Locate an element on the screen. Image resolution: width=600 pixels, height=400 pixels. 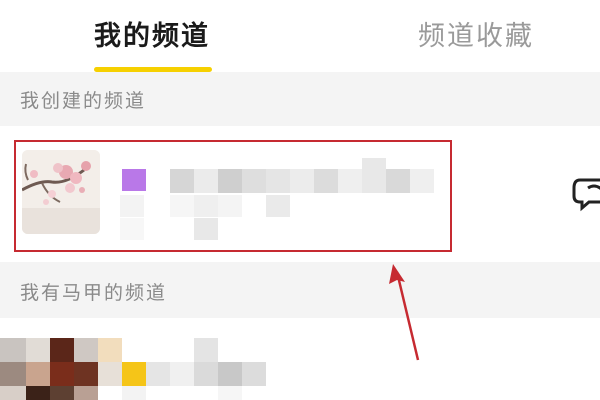
section-title-created: 我创建的频道 is located at coordinates (83, 101).